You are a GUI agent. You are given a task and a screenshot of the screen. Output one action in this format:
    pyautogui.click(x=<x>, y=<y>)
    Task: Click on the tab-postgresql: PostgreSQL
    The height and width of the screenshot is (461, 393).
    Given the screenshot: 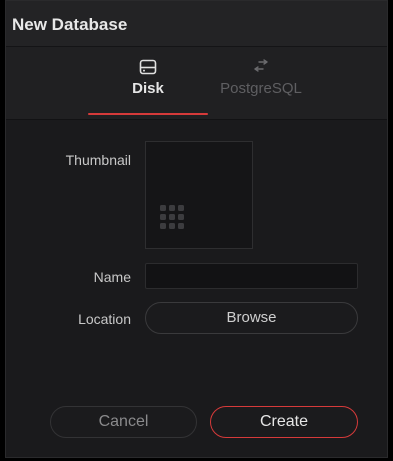 What is the action you would take?
    pyautogui.click(x=261, y=83)
    